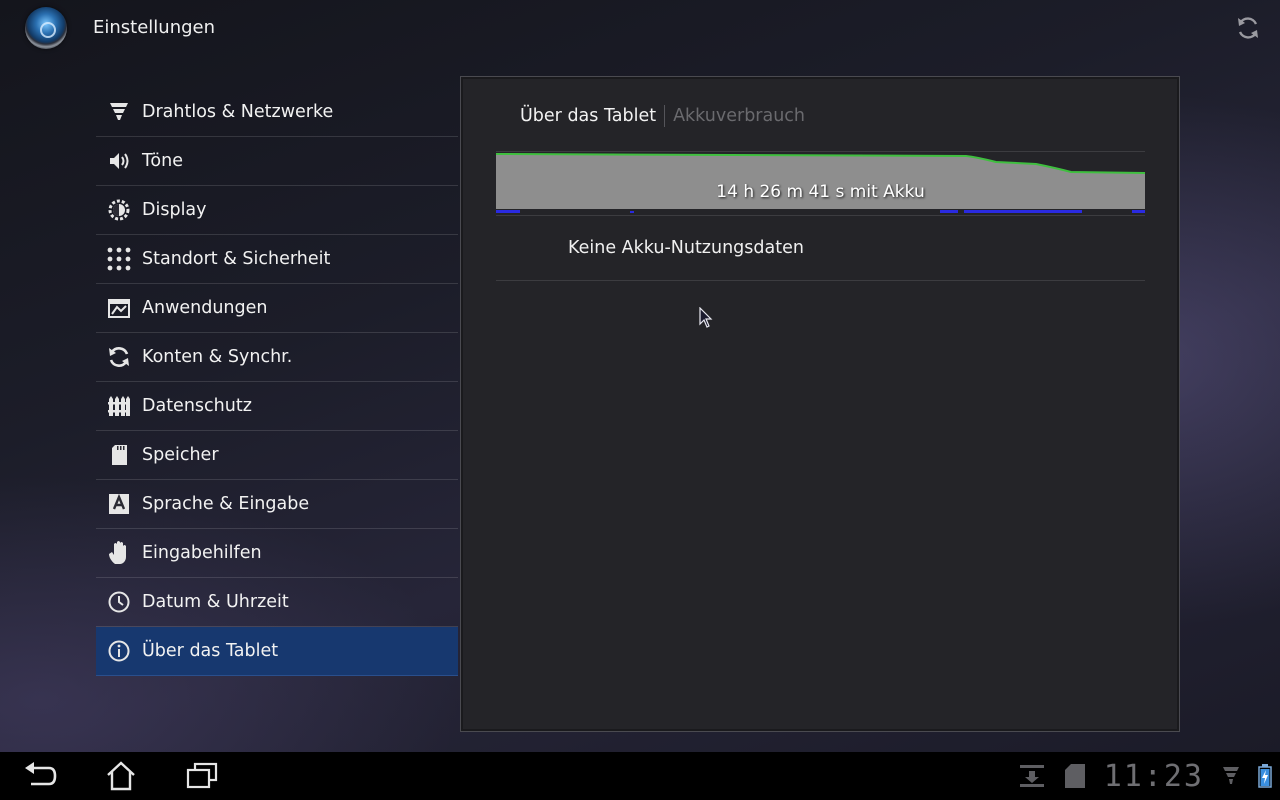 This screenshot has height=800, width=1280. Describe the element at coordinates (662, 116) in the screenshot. I see `breadcrumb: Über das Tablet Akkuverbrauch` at that location.